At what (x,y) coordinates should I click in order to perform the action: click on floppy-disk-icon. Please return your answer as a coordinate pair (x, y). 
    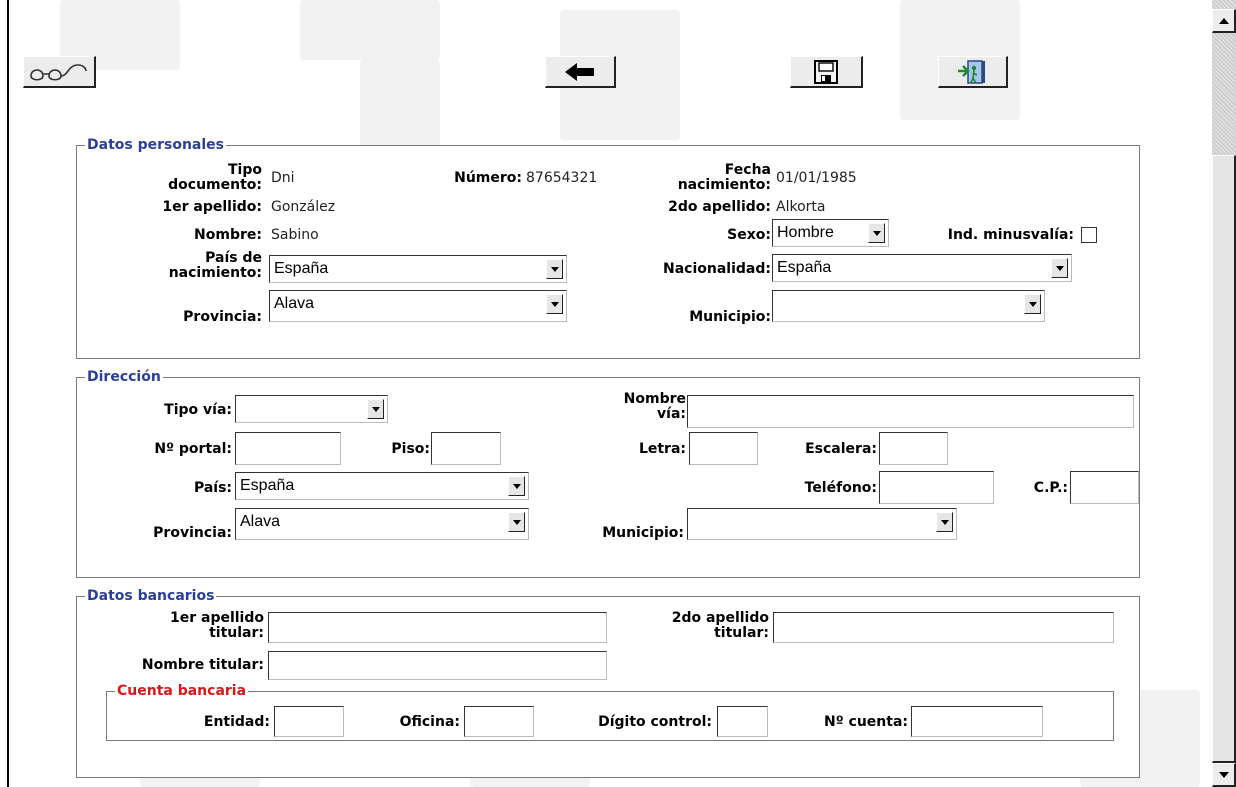
    Looking at the image, I should click on (826, 71).